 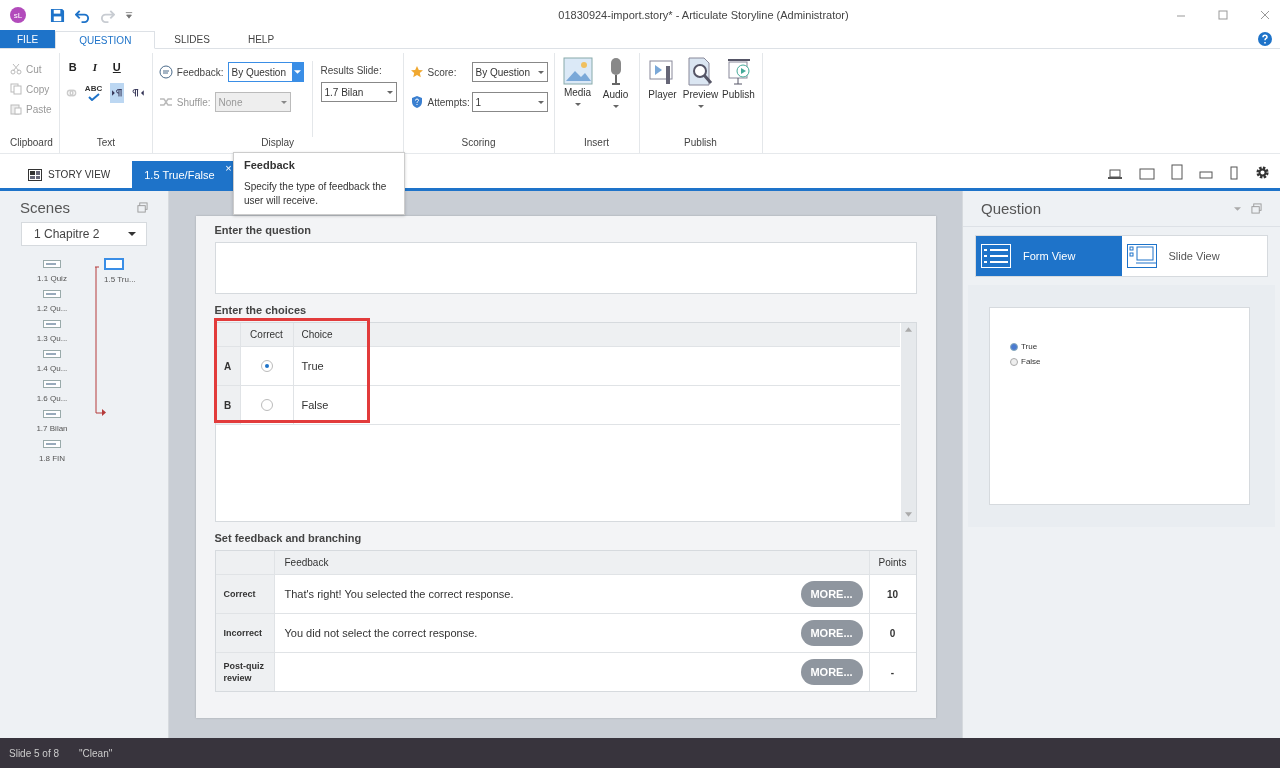 I want to click on ribbon-tab: HELP, so click(x=261, y=39).